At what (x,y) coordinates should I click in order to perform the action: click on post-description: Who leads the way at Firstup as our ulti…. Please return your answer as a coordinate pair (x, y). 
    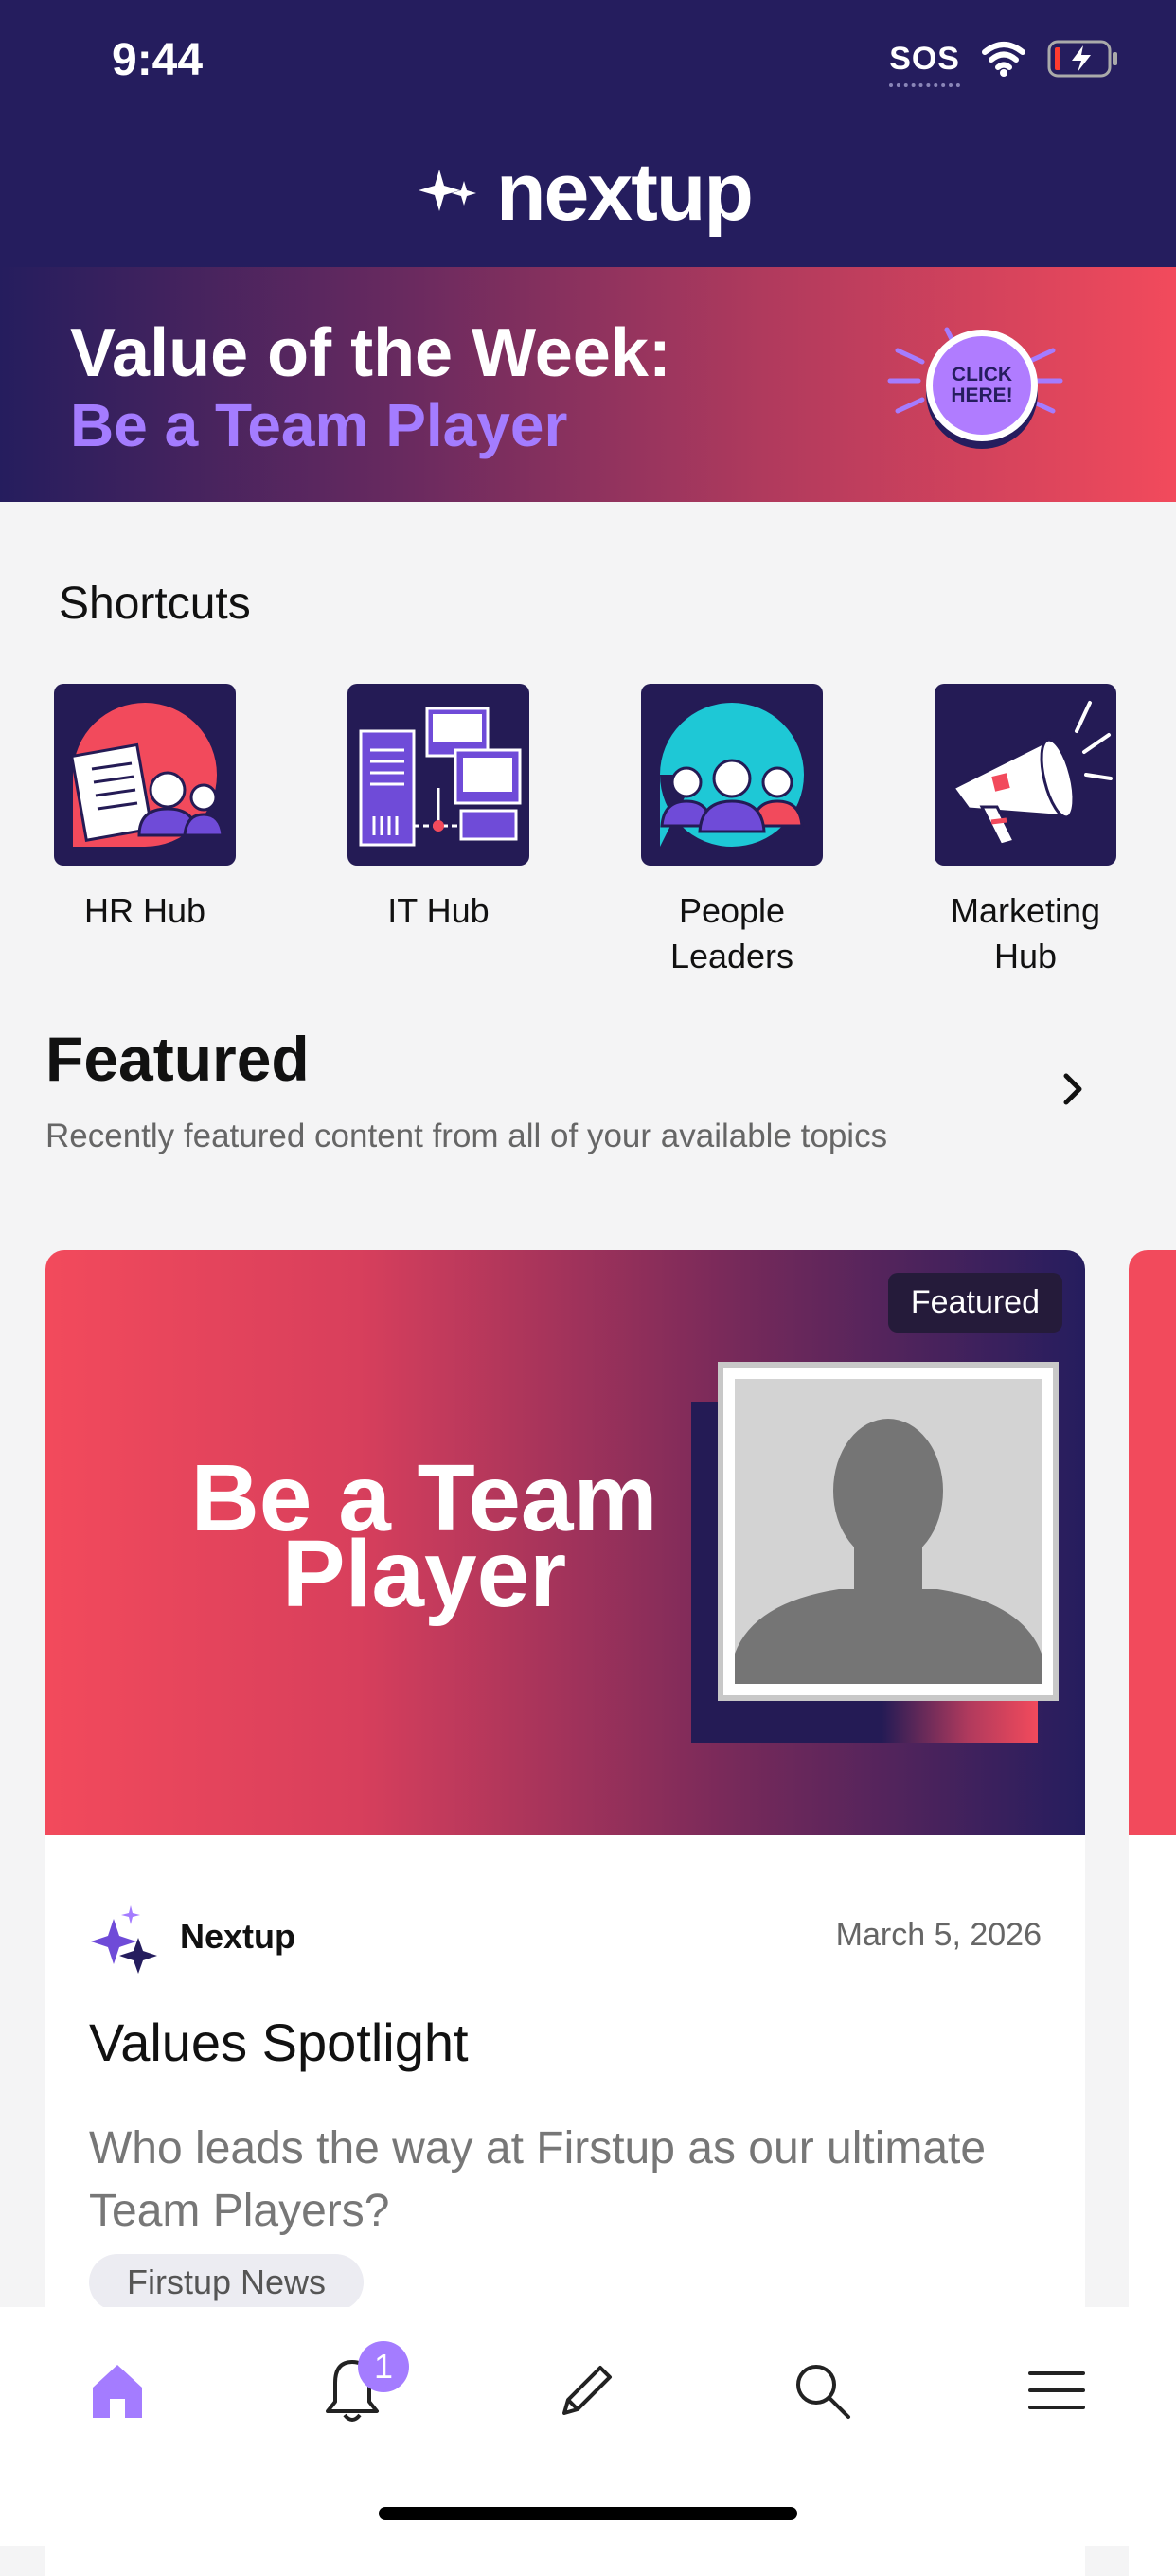
    Looking at the image, I should click on (538, 2179).